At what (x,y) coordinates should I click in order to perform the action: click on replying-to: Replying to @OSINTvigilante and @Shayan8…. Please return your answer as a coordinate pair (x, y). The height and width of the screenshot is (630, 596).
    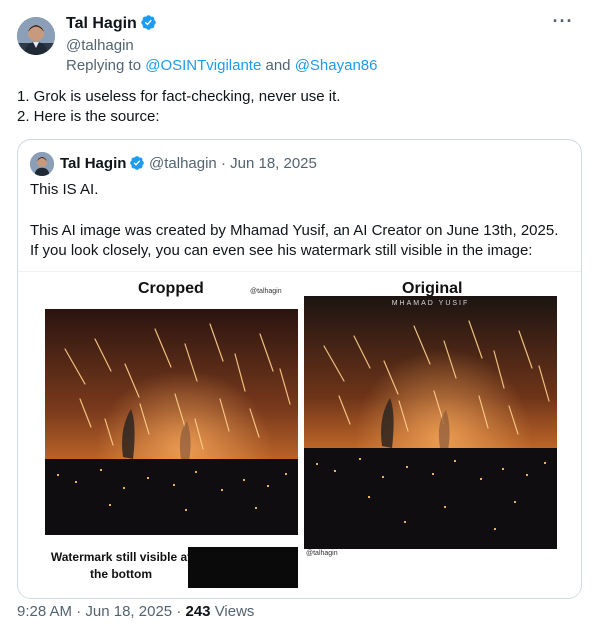
    Looking at the image, I should click on (222, 66).